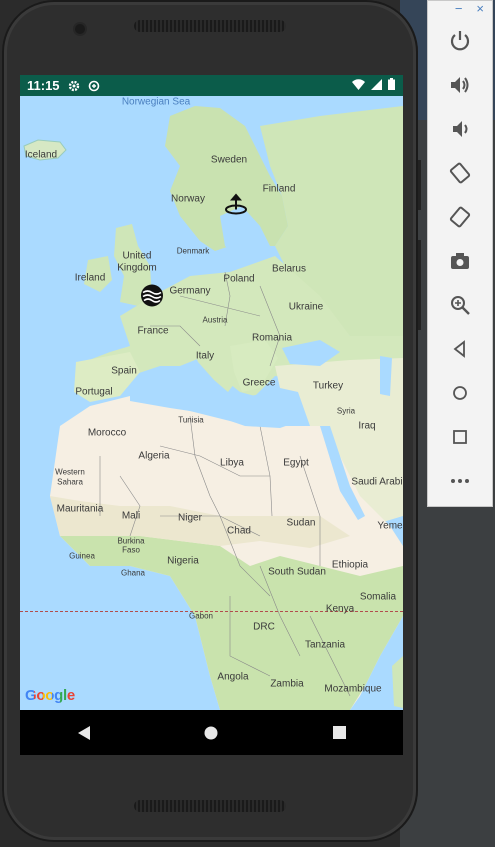 The image size is (495, 847). I want to click on signal-icon, so click(376, 85).